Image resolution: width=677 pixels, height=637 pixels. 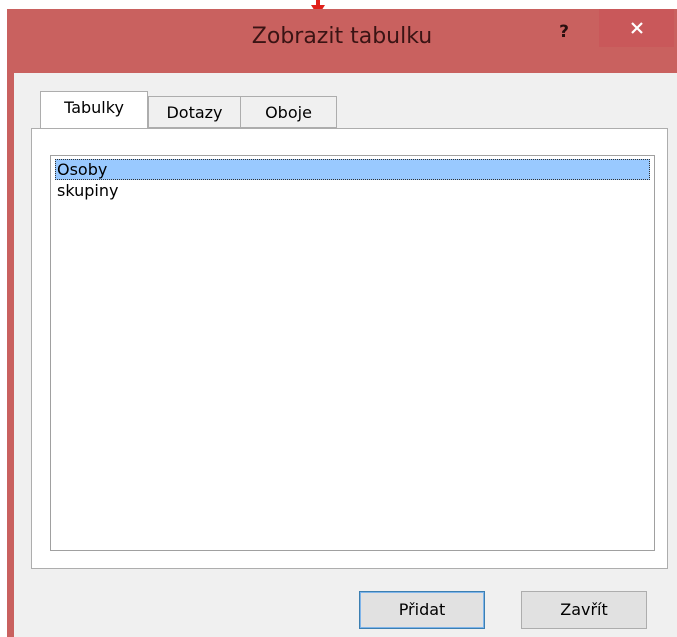 What do you see at coordinates (584, 610) in the screenshot?
I see `close-dialog-button: Zavřít` at bounding box center [584, 610].